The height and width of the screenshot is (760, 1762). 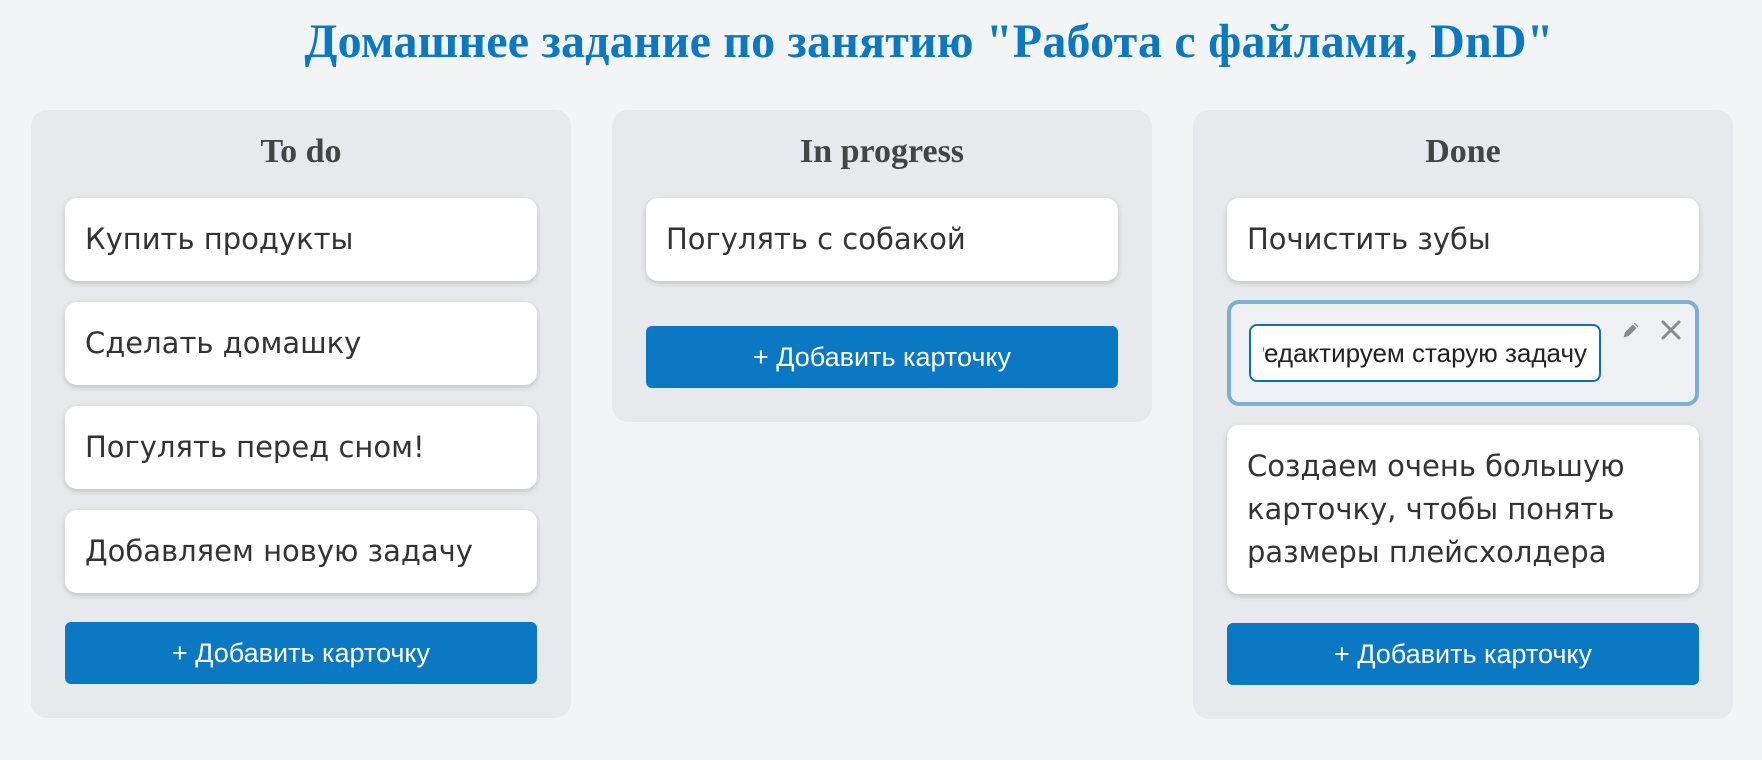 What do you see at coordinates (301, 239) in the screenshot?
I see `task-card: Купить продукты` at bounding box center [301, 239].